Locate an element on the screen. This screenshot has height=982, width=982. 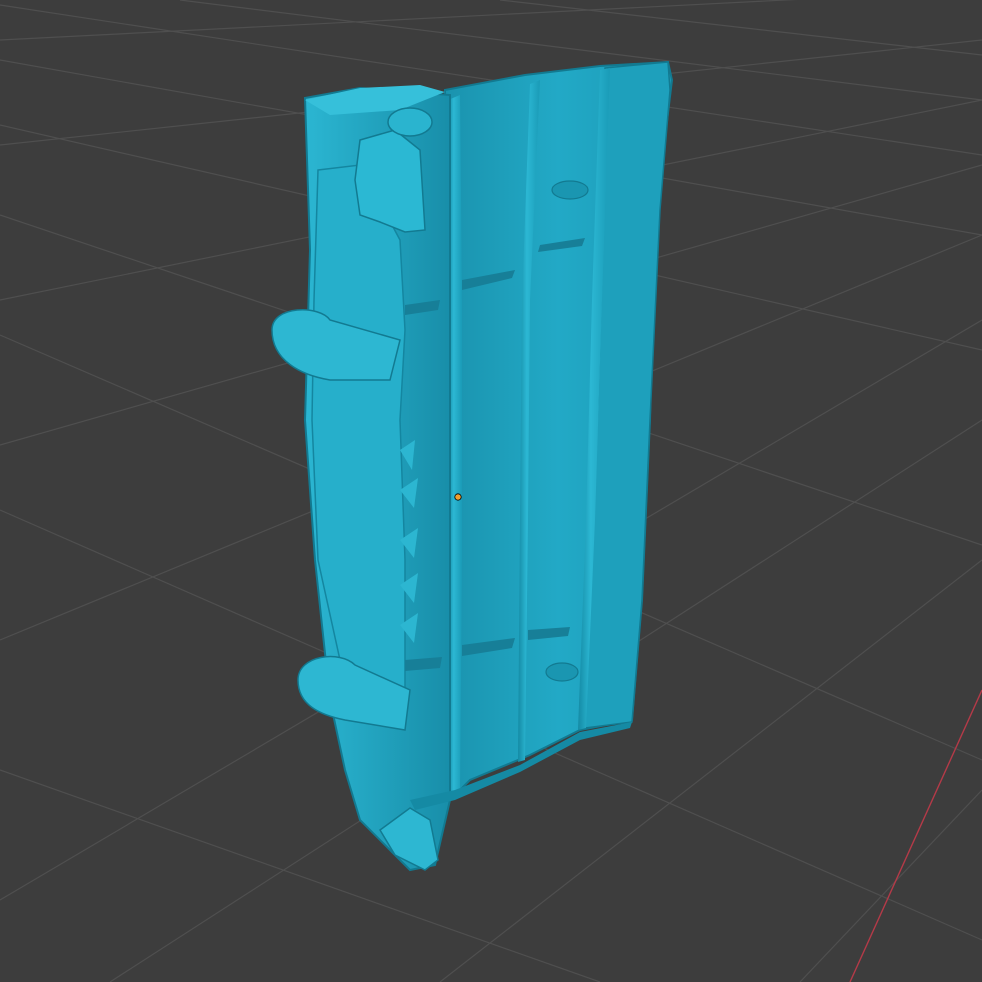
origin-point-icon is located at coordinates (458, 497).